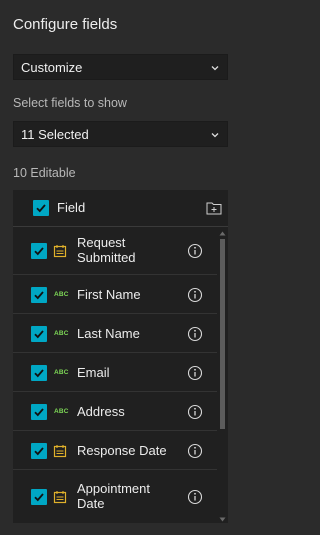  I want to click on select-all-checkbox, so click(41, 208).